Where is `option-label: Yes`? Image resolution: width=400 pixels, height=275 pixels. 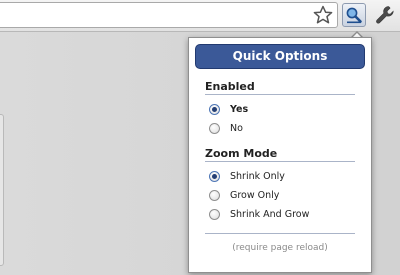 option-label: Yes is located at coordinates (239, 109).